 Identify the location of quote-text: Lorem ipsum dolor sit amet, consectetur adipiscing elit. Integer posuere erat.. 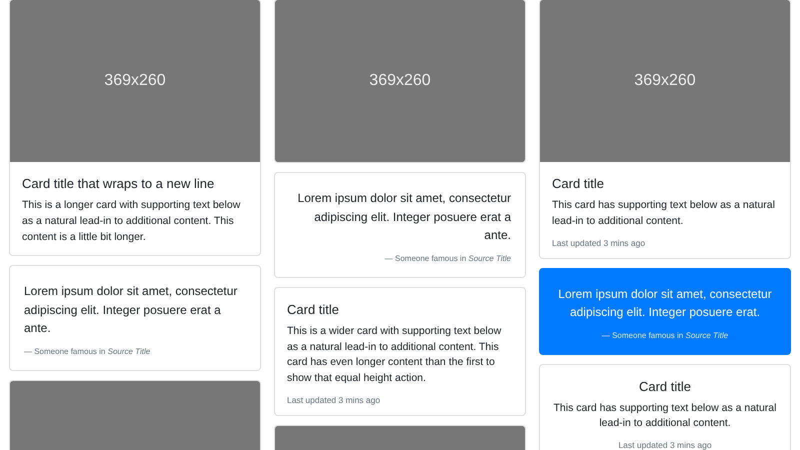
(665, 304).